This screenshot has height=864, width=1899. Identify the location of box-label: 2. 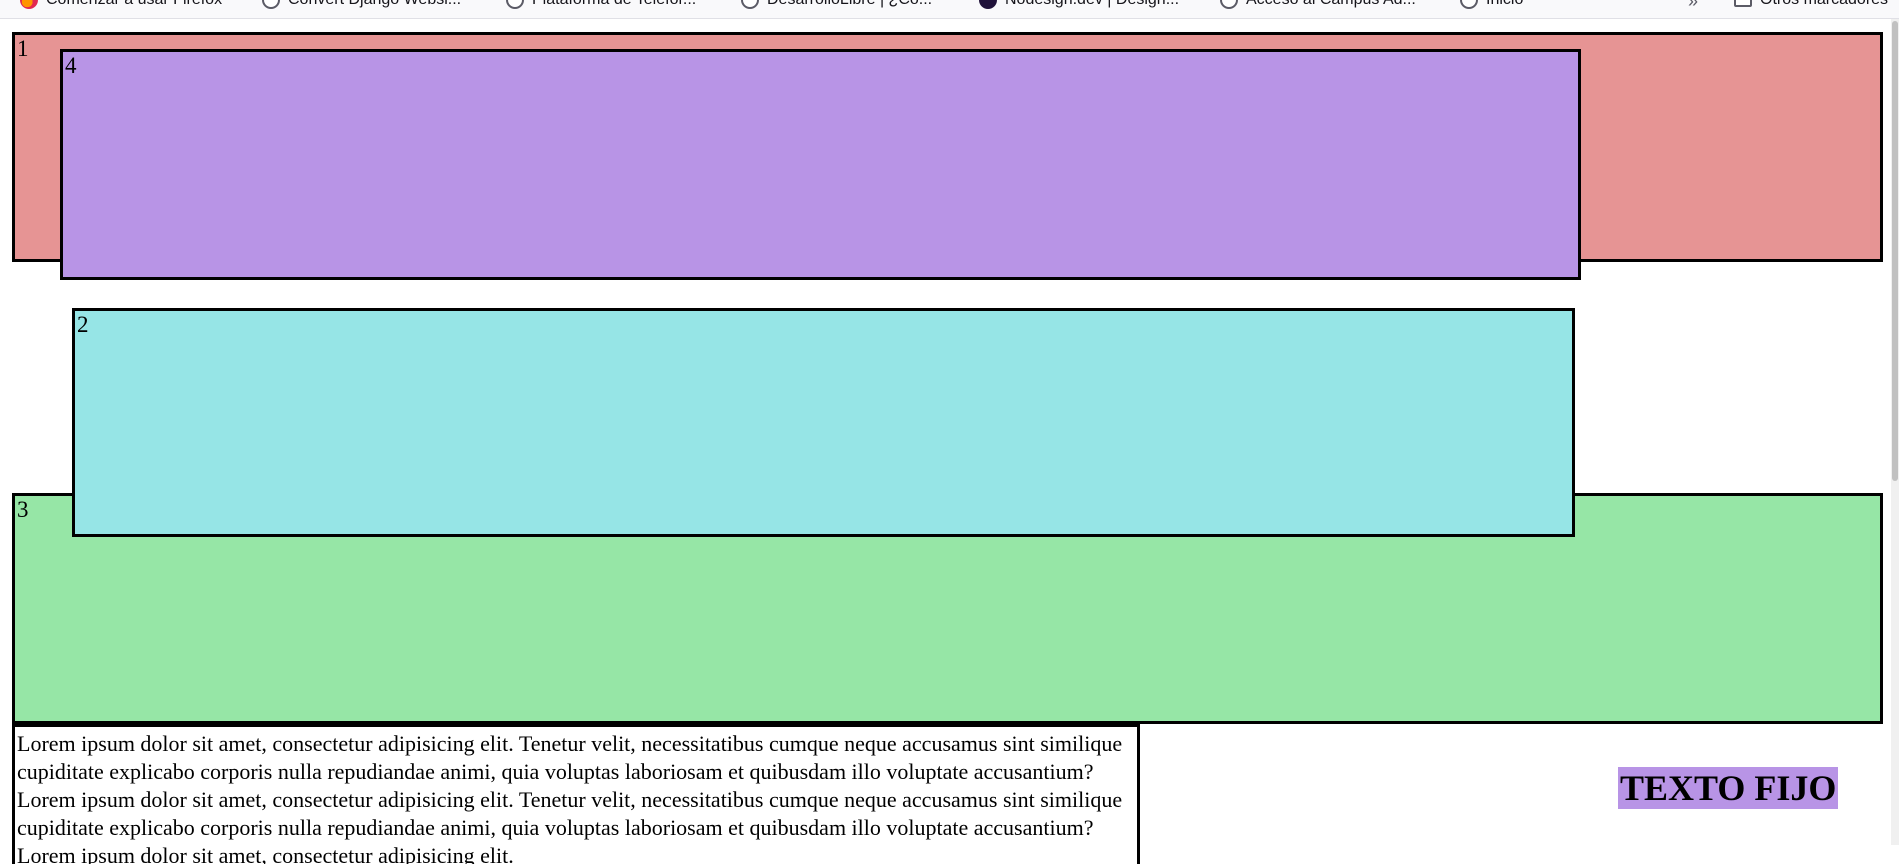
(83, 324).